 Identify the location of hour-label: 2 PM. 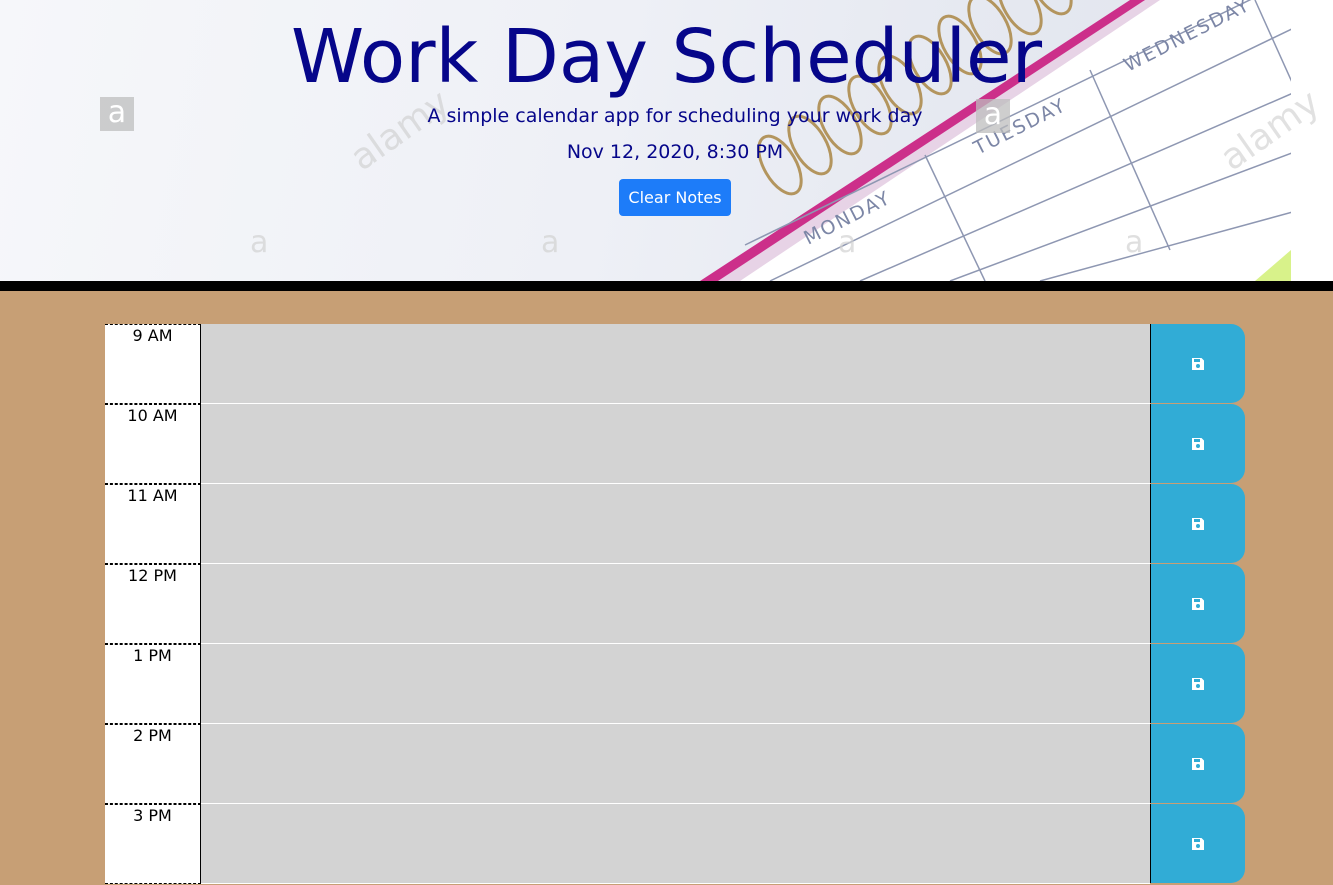
(153, 764).